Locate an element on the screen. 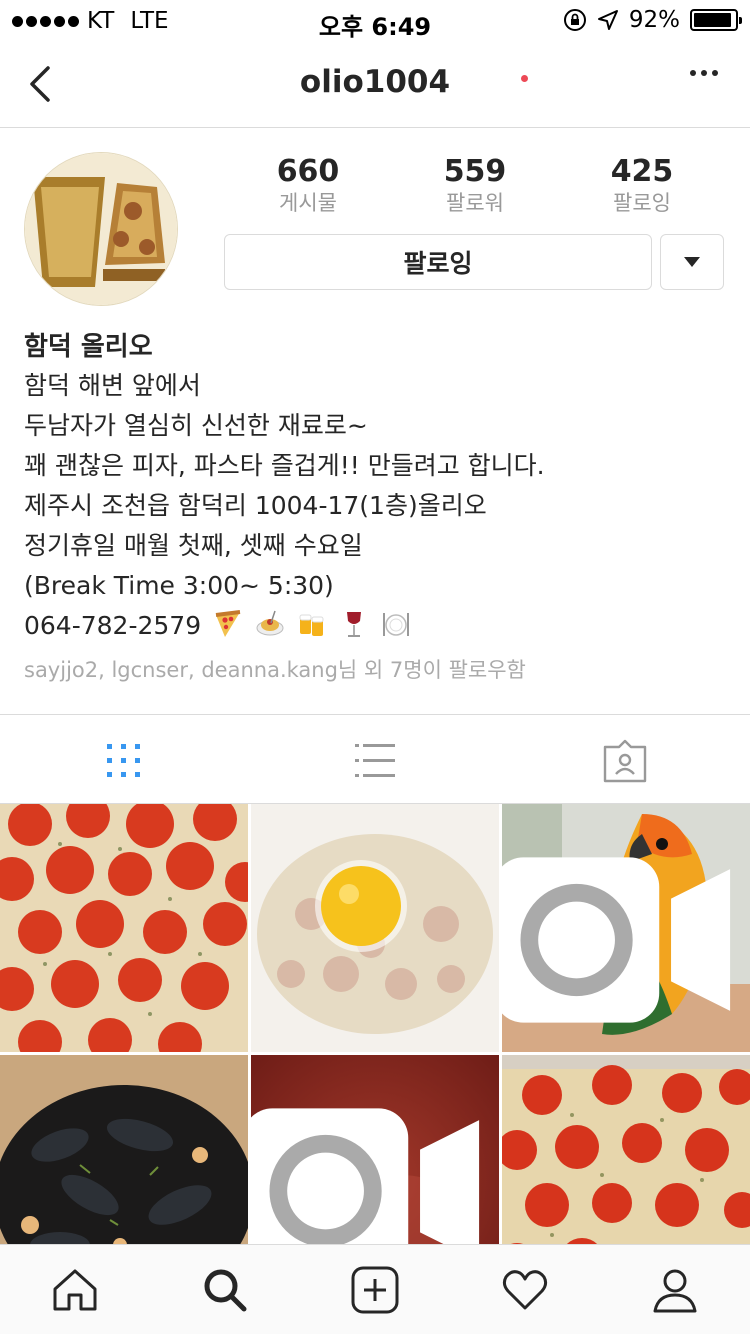 The image size is (750, 1334). bio-line: (Break Time 3:00~ 5:30) is located at coordinates (179, 585).